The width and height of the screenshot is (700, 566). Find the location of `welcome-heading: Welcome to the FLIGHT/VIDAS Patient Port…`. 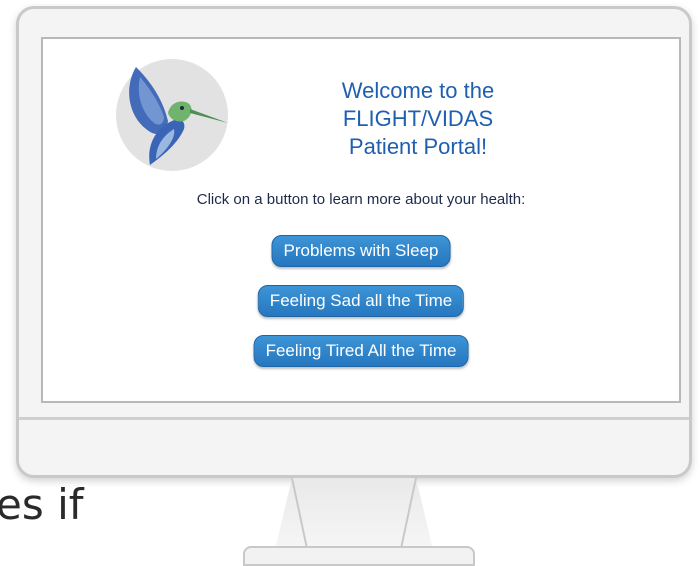

welcome-heading: Welcome to the FLIGHT/VIDAS Patient Port… is located at coordinates (418, 119).